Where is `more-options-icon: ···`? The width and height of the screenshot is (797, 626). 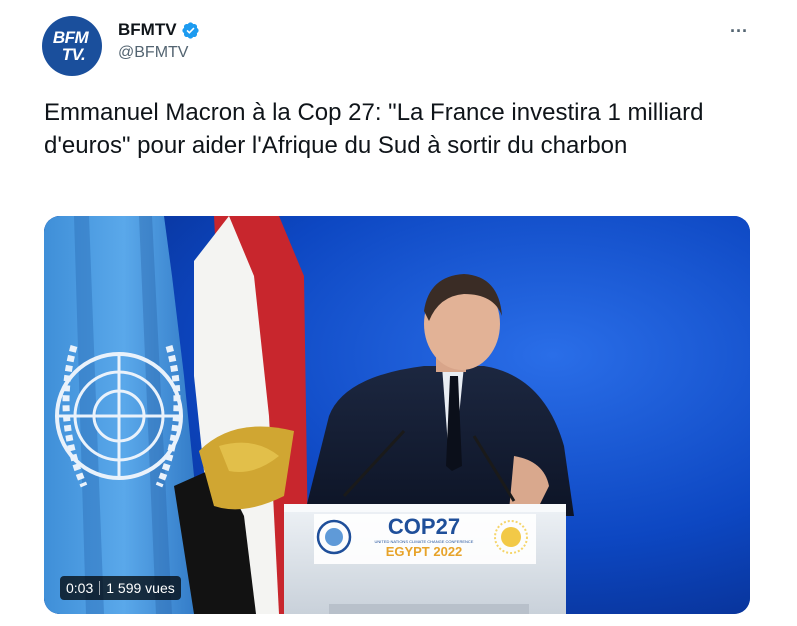
more-options-icon: ··· is located at coordinates (739, 31).